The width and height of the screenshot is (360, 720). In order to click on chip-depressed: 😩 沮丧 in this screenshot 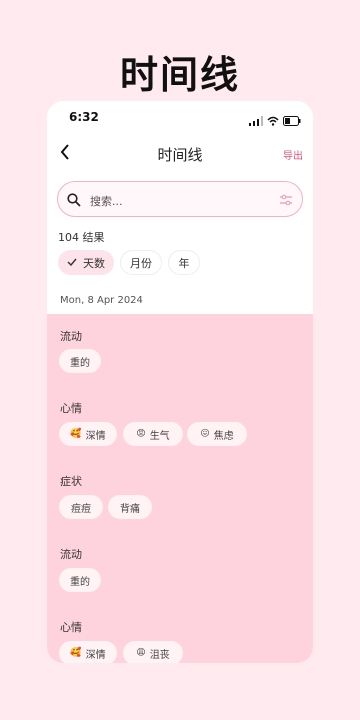, I will do `click(153, 652)`.